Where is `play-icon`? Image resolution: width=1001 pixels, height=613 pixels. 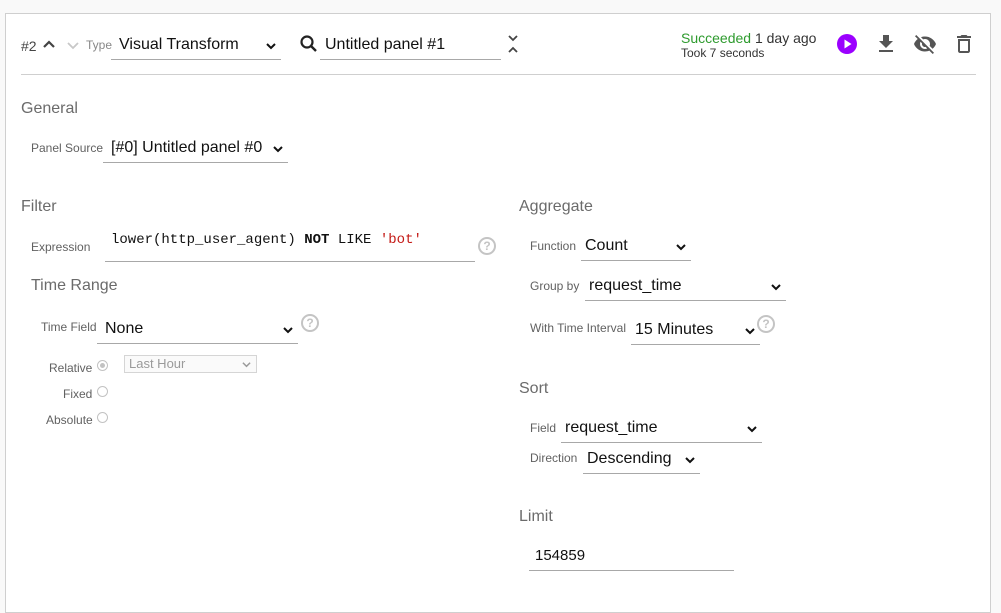 play-icon is located at coordinates (847, 44).